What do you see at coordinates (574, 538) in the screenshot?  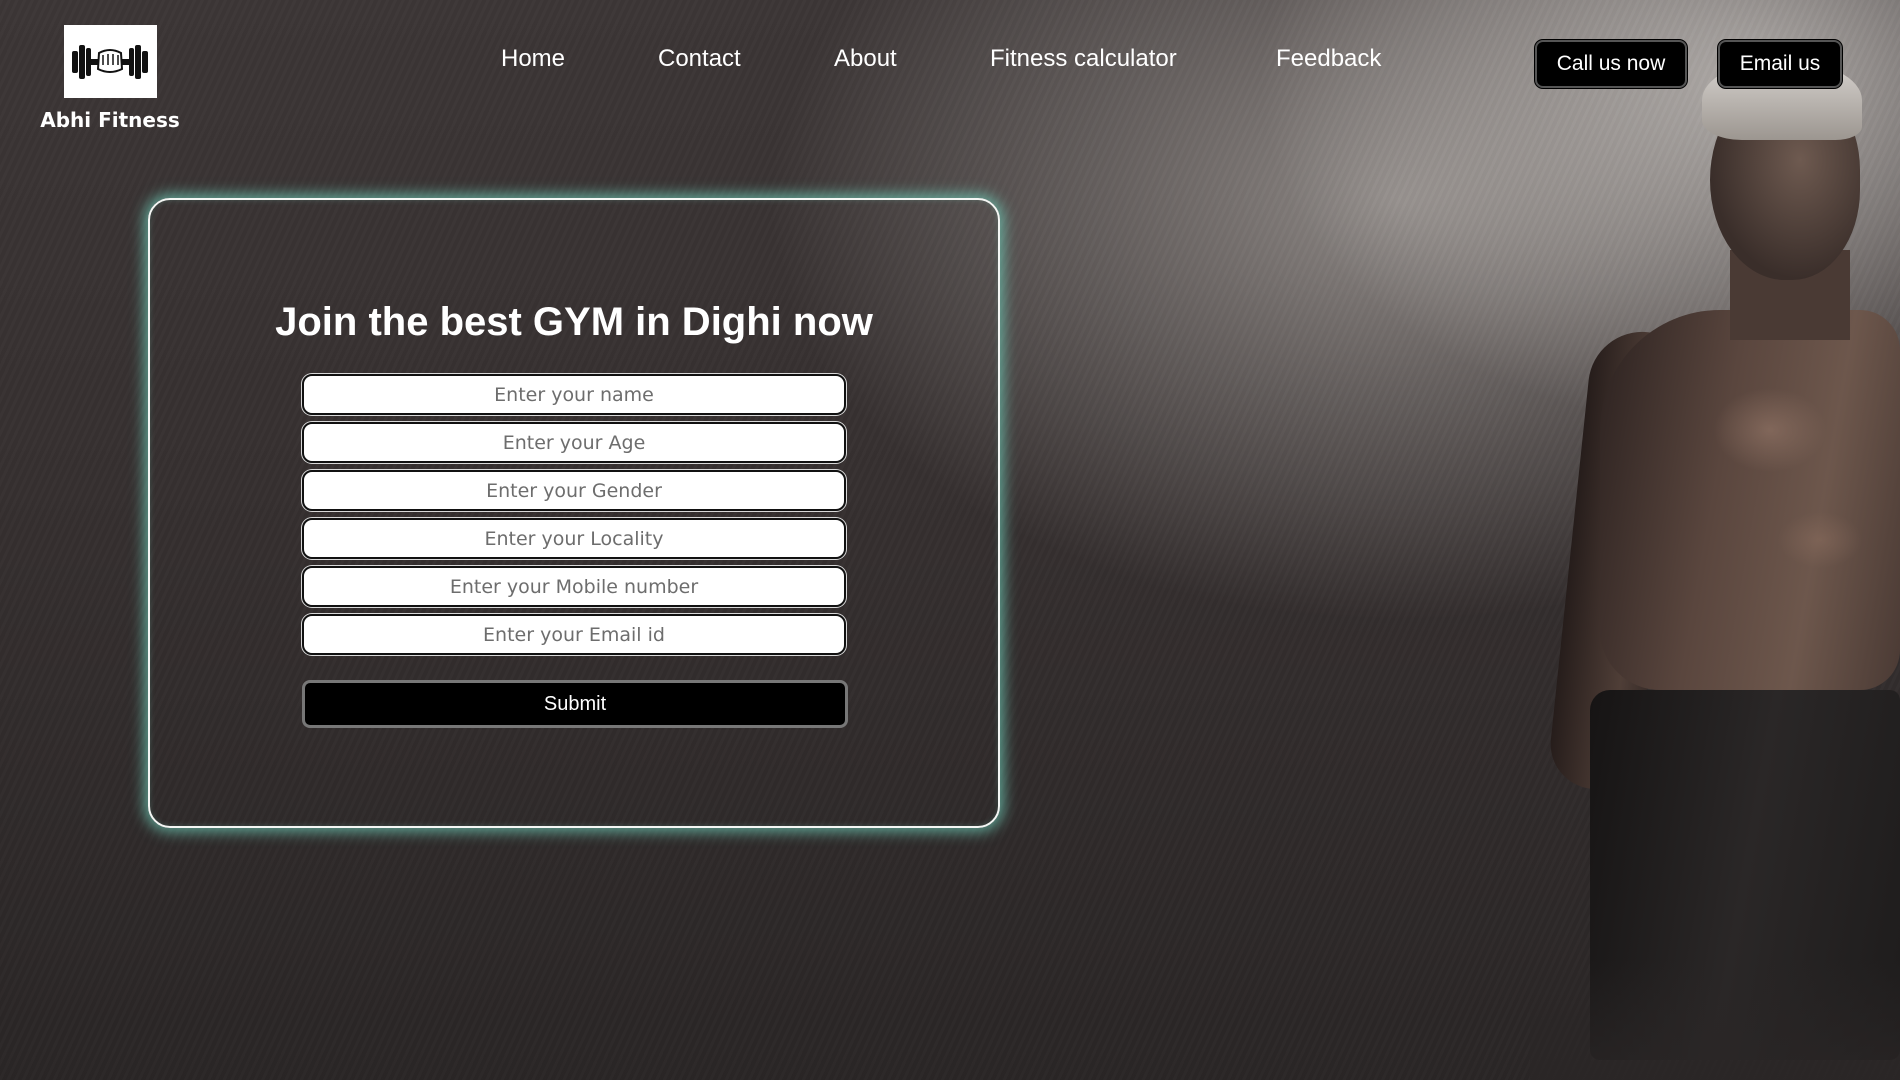 I see `locality-field` at bounding box center [574, 538].